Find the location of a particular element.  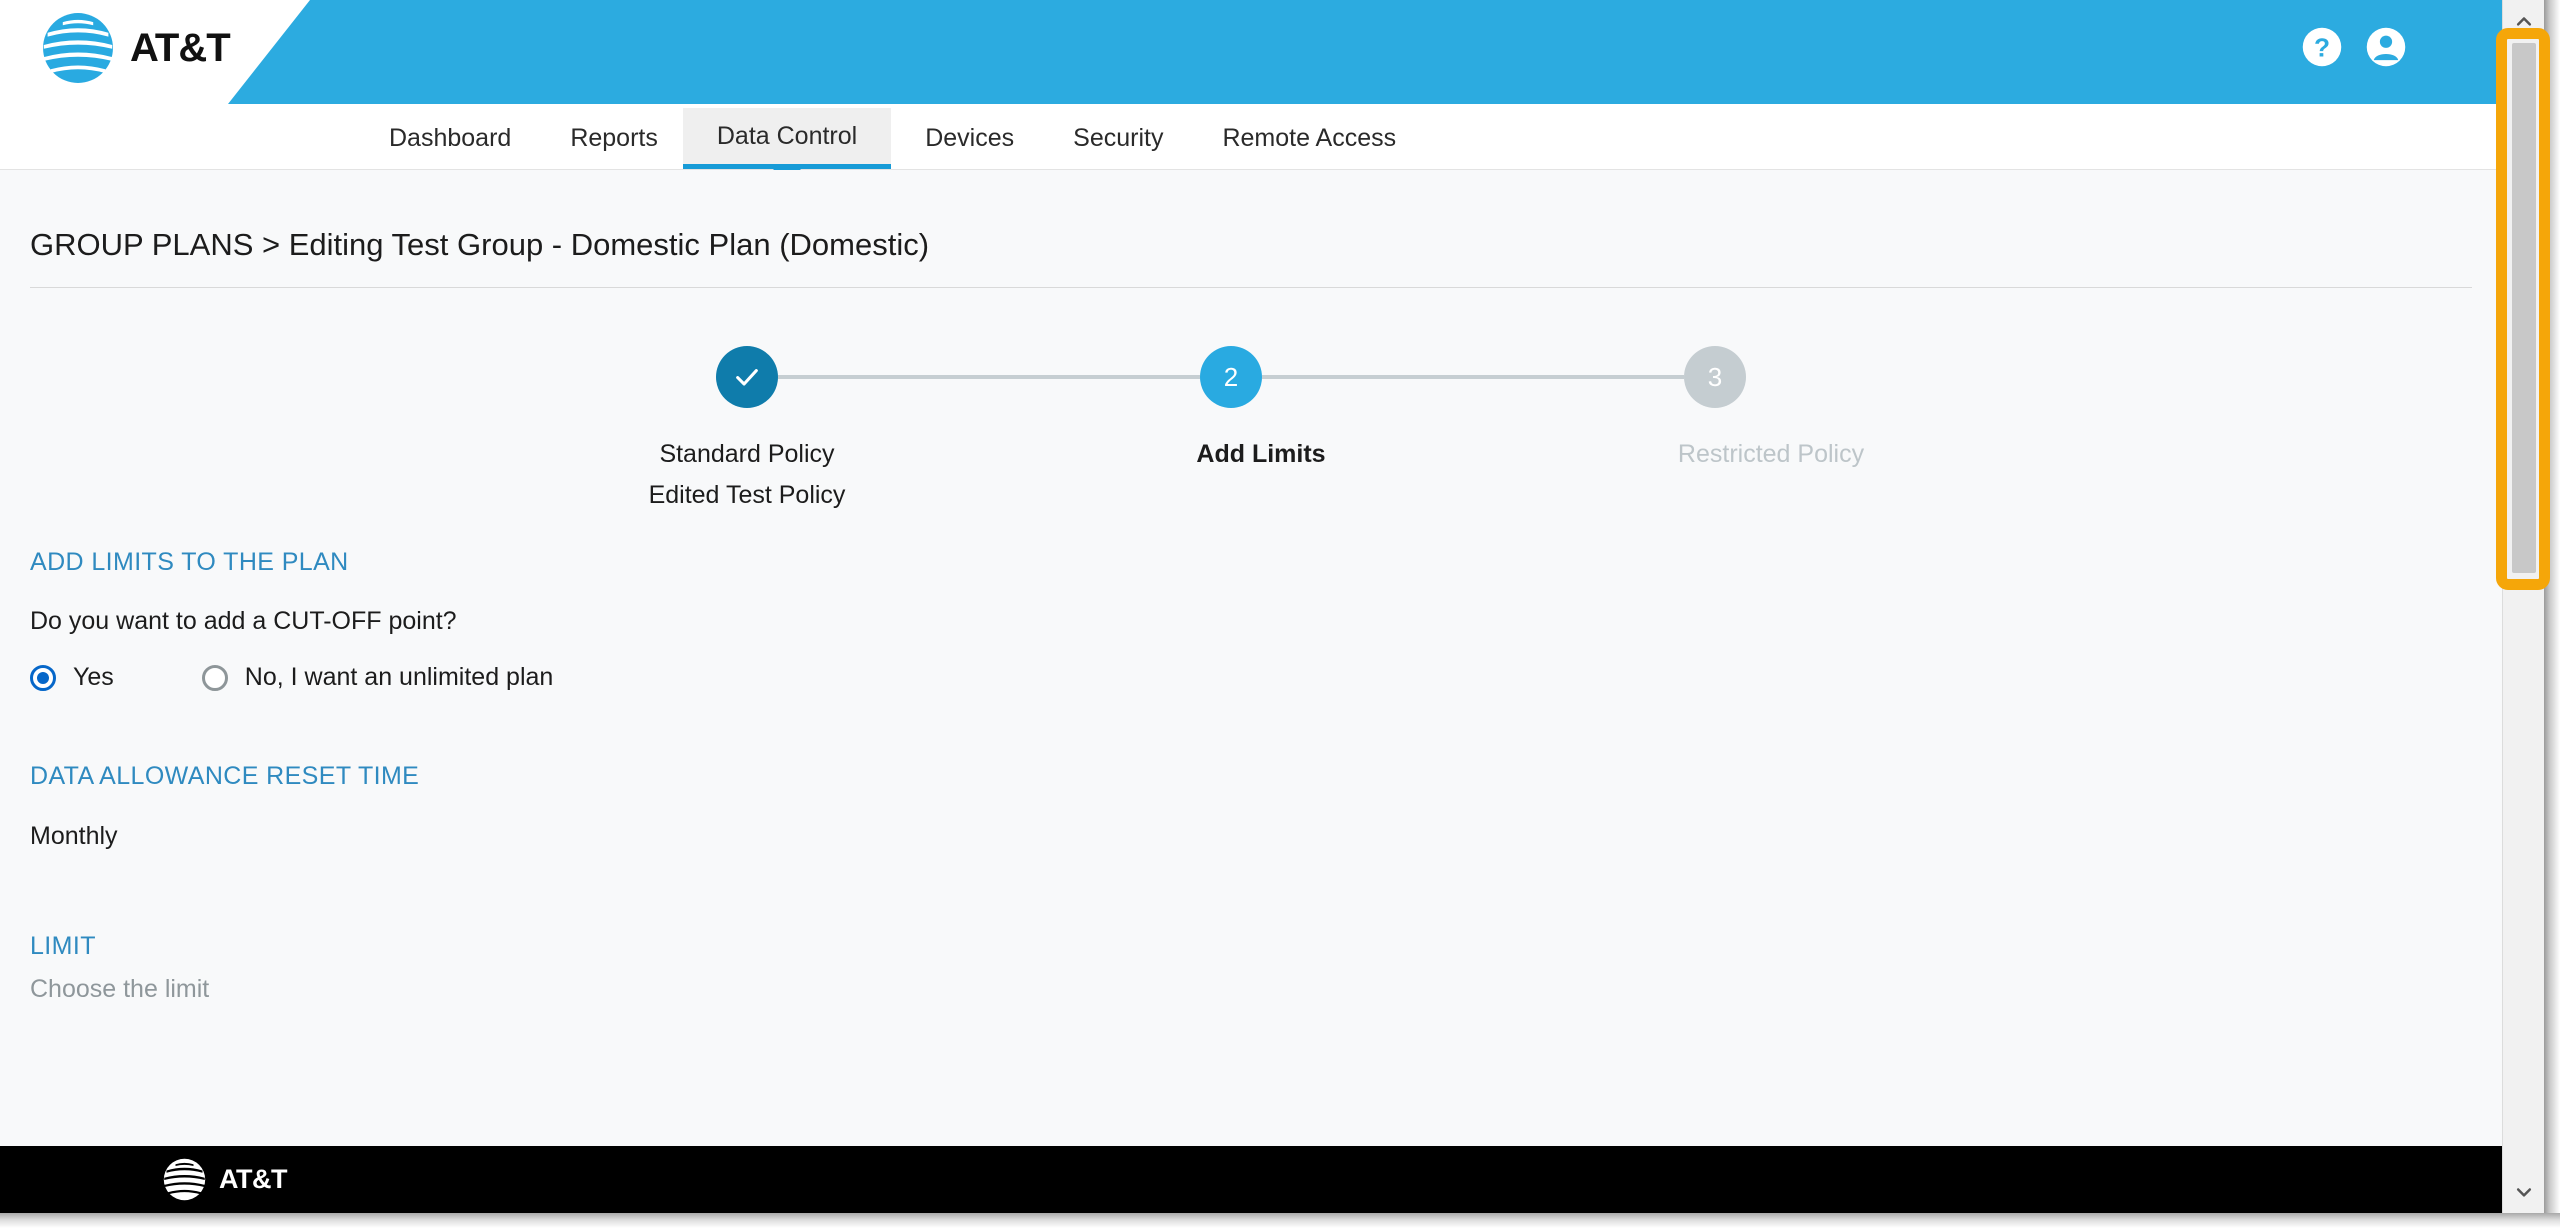

nav-label: Reports is located at coordinates (614, 138).